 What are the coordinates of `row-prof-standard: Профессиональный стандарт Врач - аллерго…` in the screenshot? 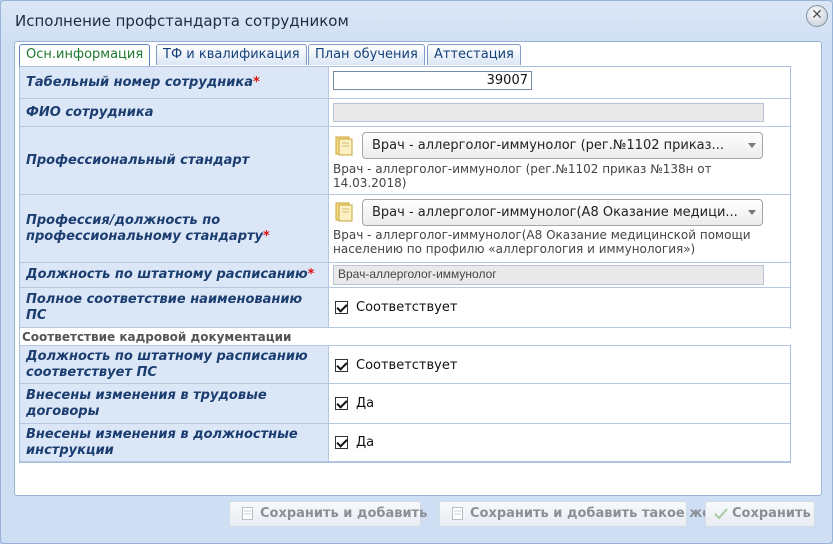 It's located at (405, 161).